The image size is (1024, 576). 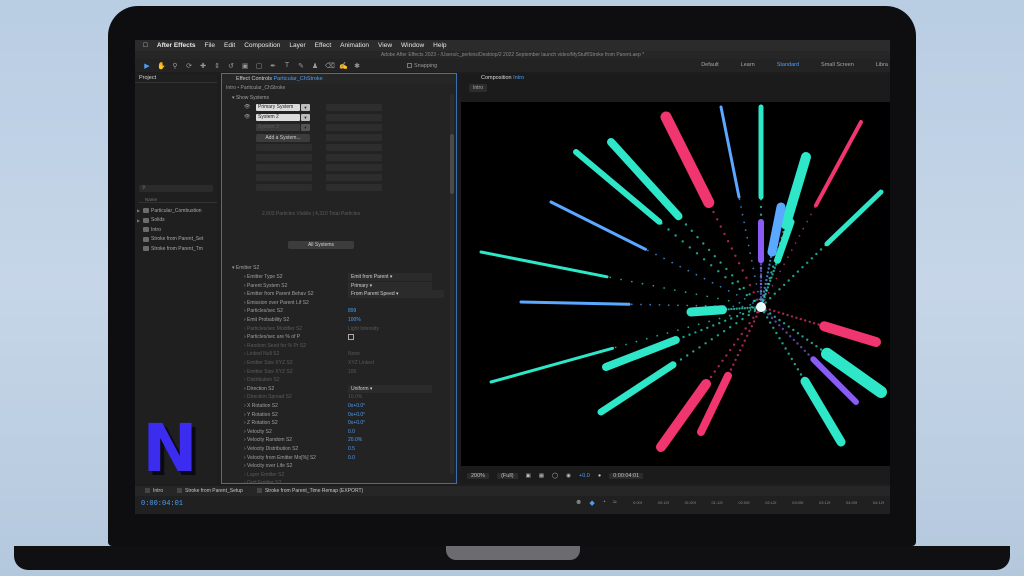 I want to click on transparency-grid-icon: ▦, so click(x=541, y=476).